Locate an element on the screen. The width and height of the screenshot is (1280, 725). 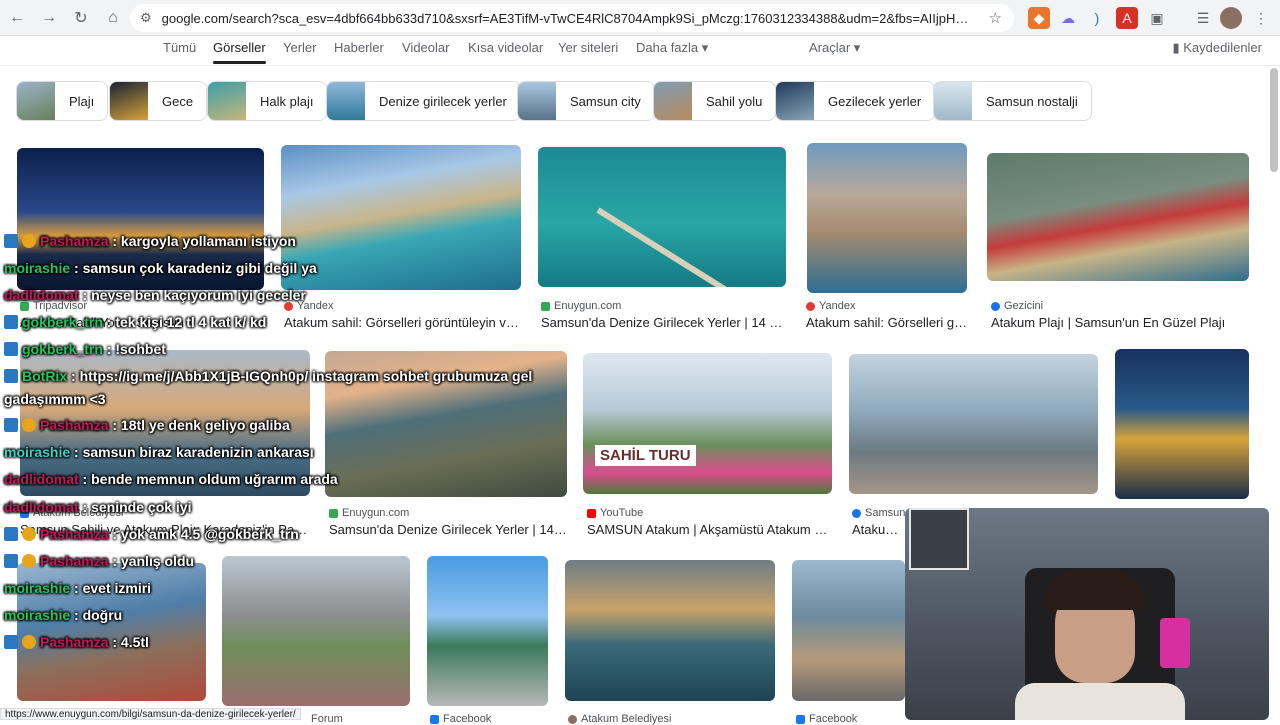
tab-places: Yerler is located at coordinates (299, 47).